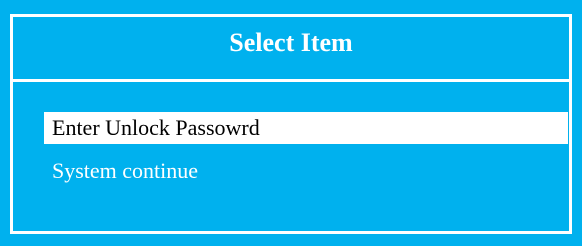 This screenshot has width=582, height=246. What do you see at coordinates (291, 42) in the screenshot?
I see `dialog-title: Select Item` at bounding box center [291, 42].